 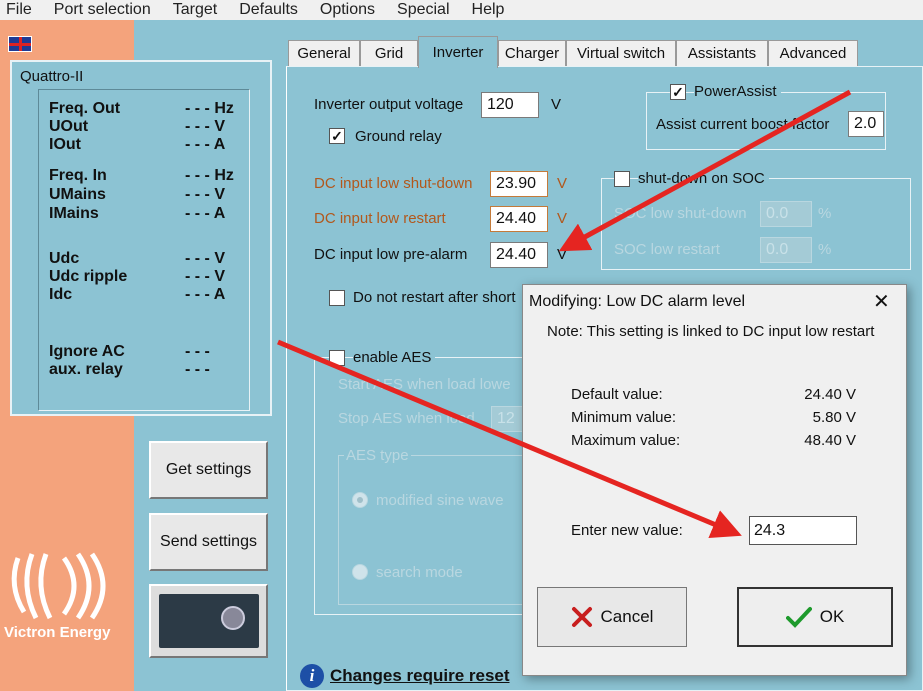 I want to click on tab-assistants: Assistants, so click(x=722, y=53).